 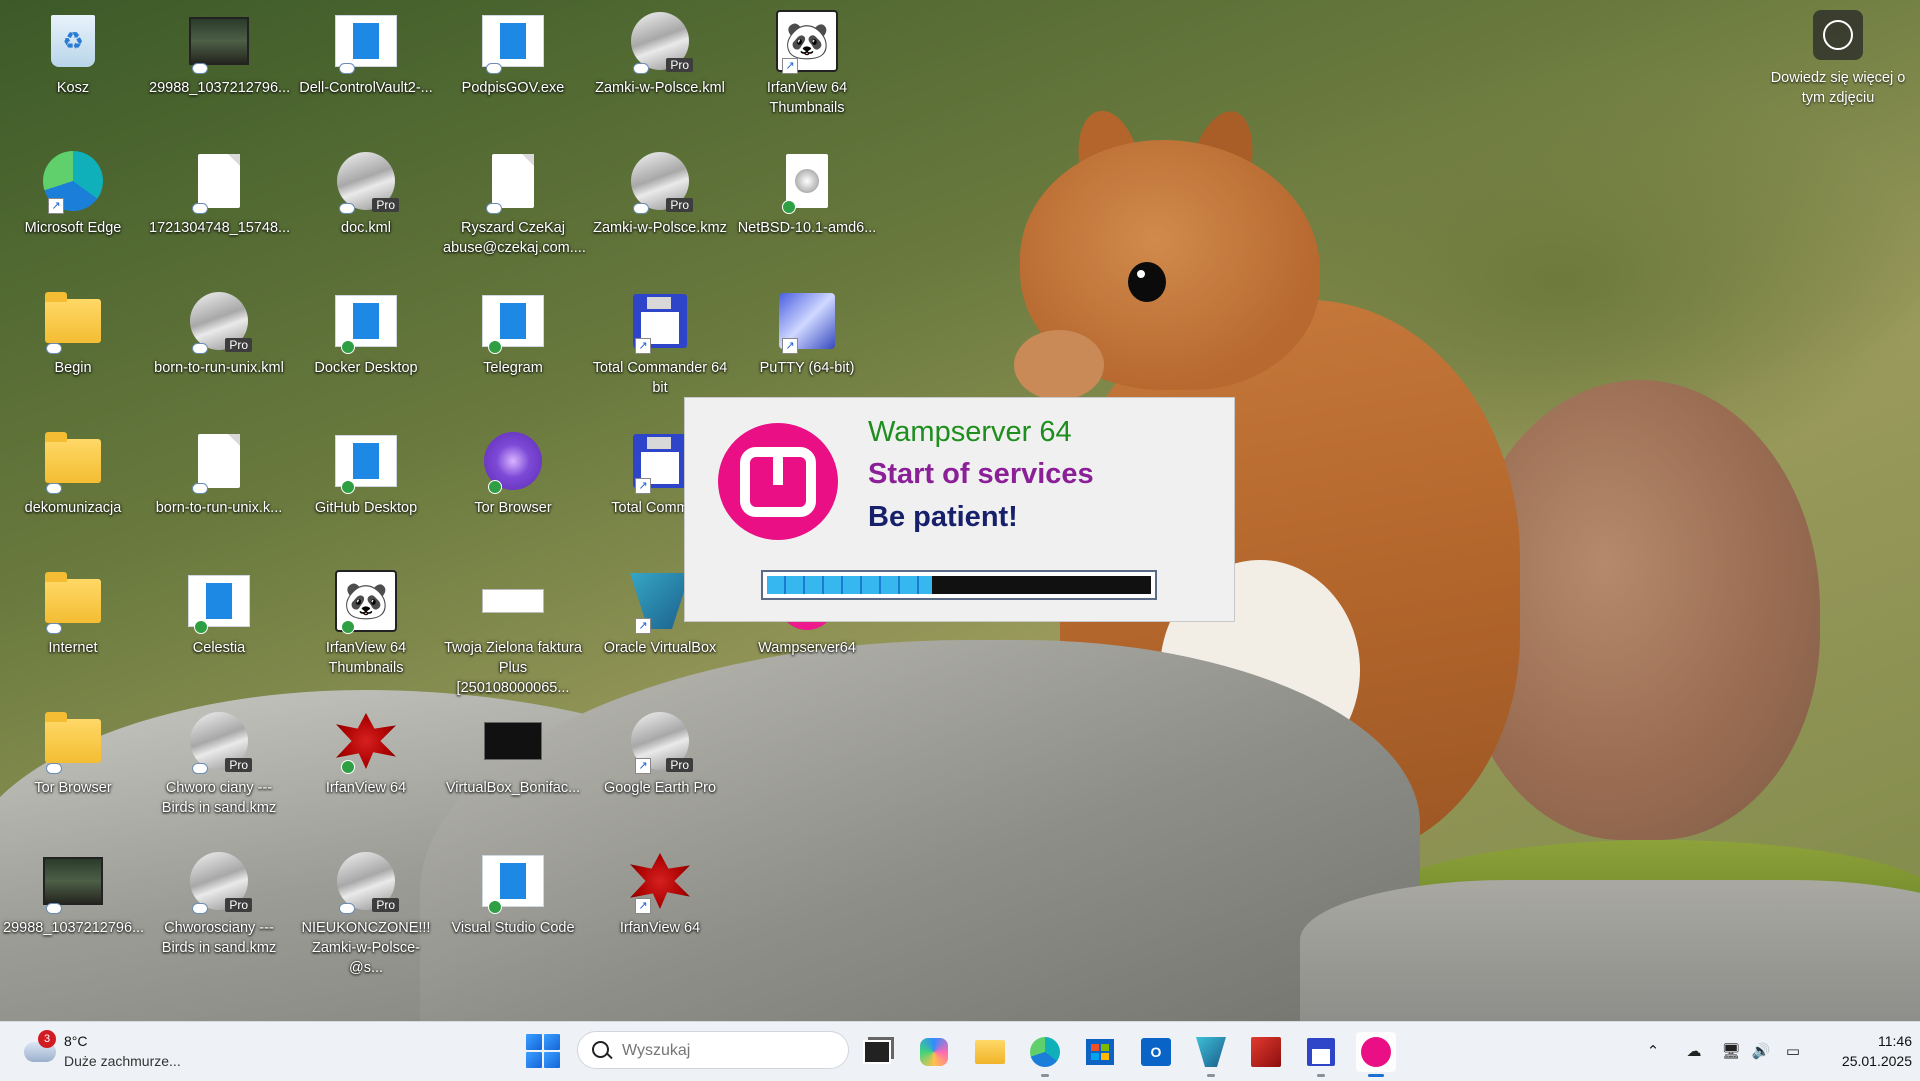 I want to click on desktop-icon-label: Chworo ciany --- Birds in sand.kmz, so click(x=219, y=798).